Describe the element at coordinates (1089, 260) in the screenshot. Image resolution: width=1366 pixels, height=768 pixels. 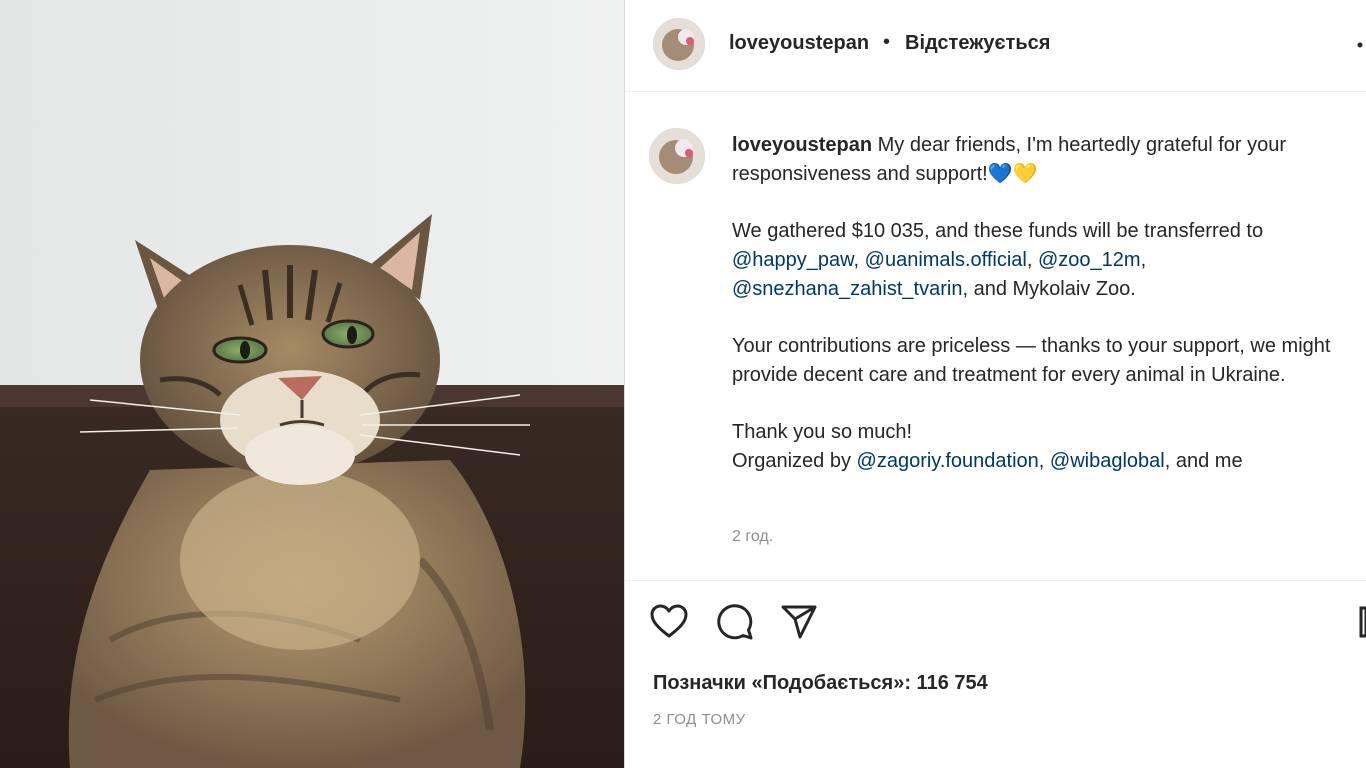
I see `mention-link: @zoo_12m` at that location.